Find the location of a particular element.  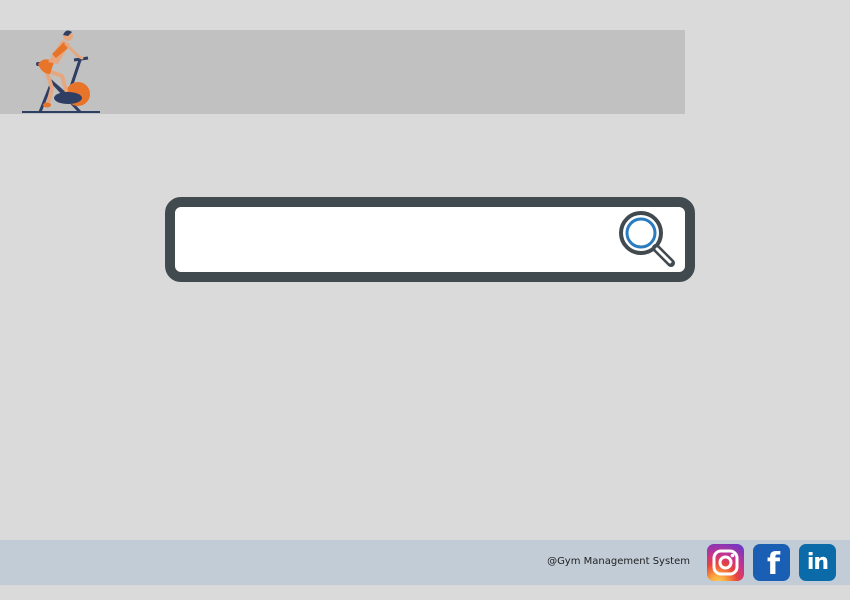

footer: @Gym Management System f in is located at coordinates (425, 562).